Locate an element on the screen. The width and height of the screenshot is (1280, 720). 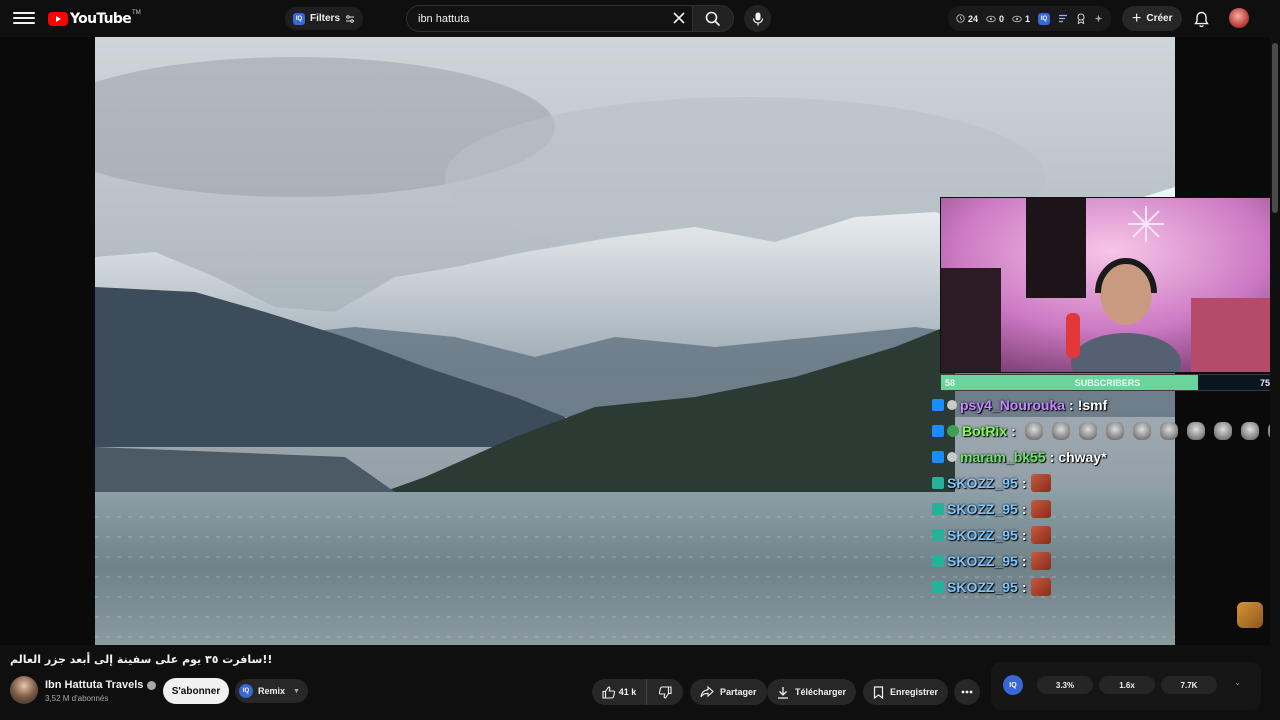
more-icon is located at coordinates (967, 692).